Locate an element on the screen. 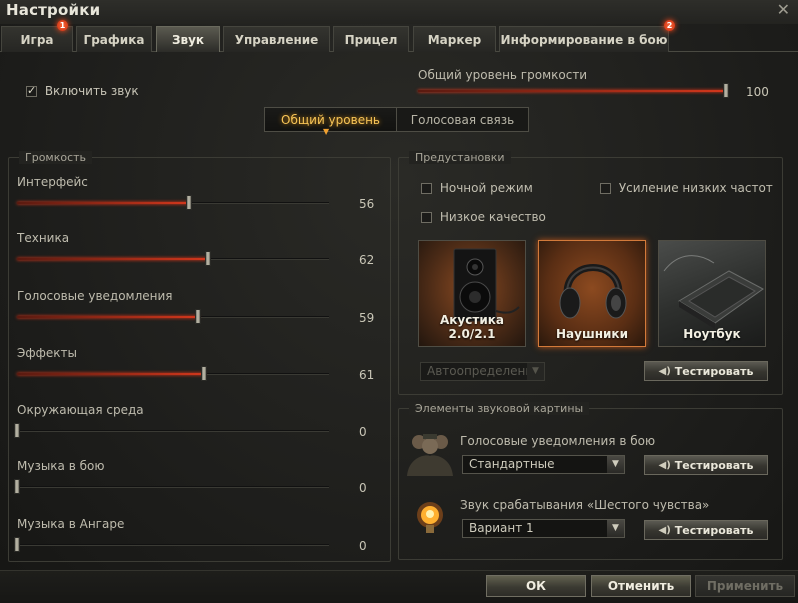 The height and width of the screenshot is (603, 798). volume-panel-title: Громкость is located at coordinates (56, 157).